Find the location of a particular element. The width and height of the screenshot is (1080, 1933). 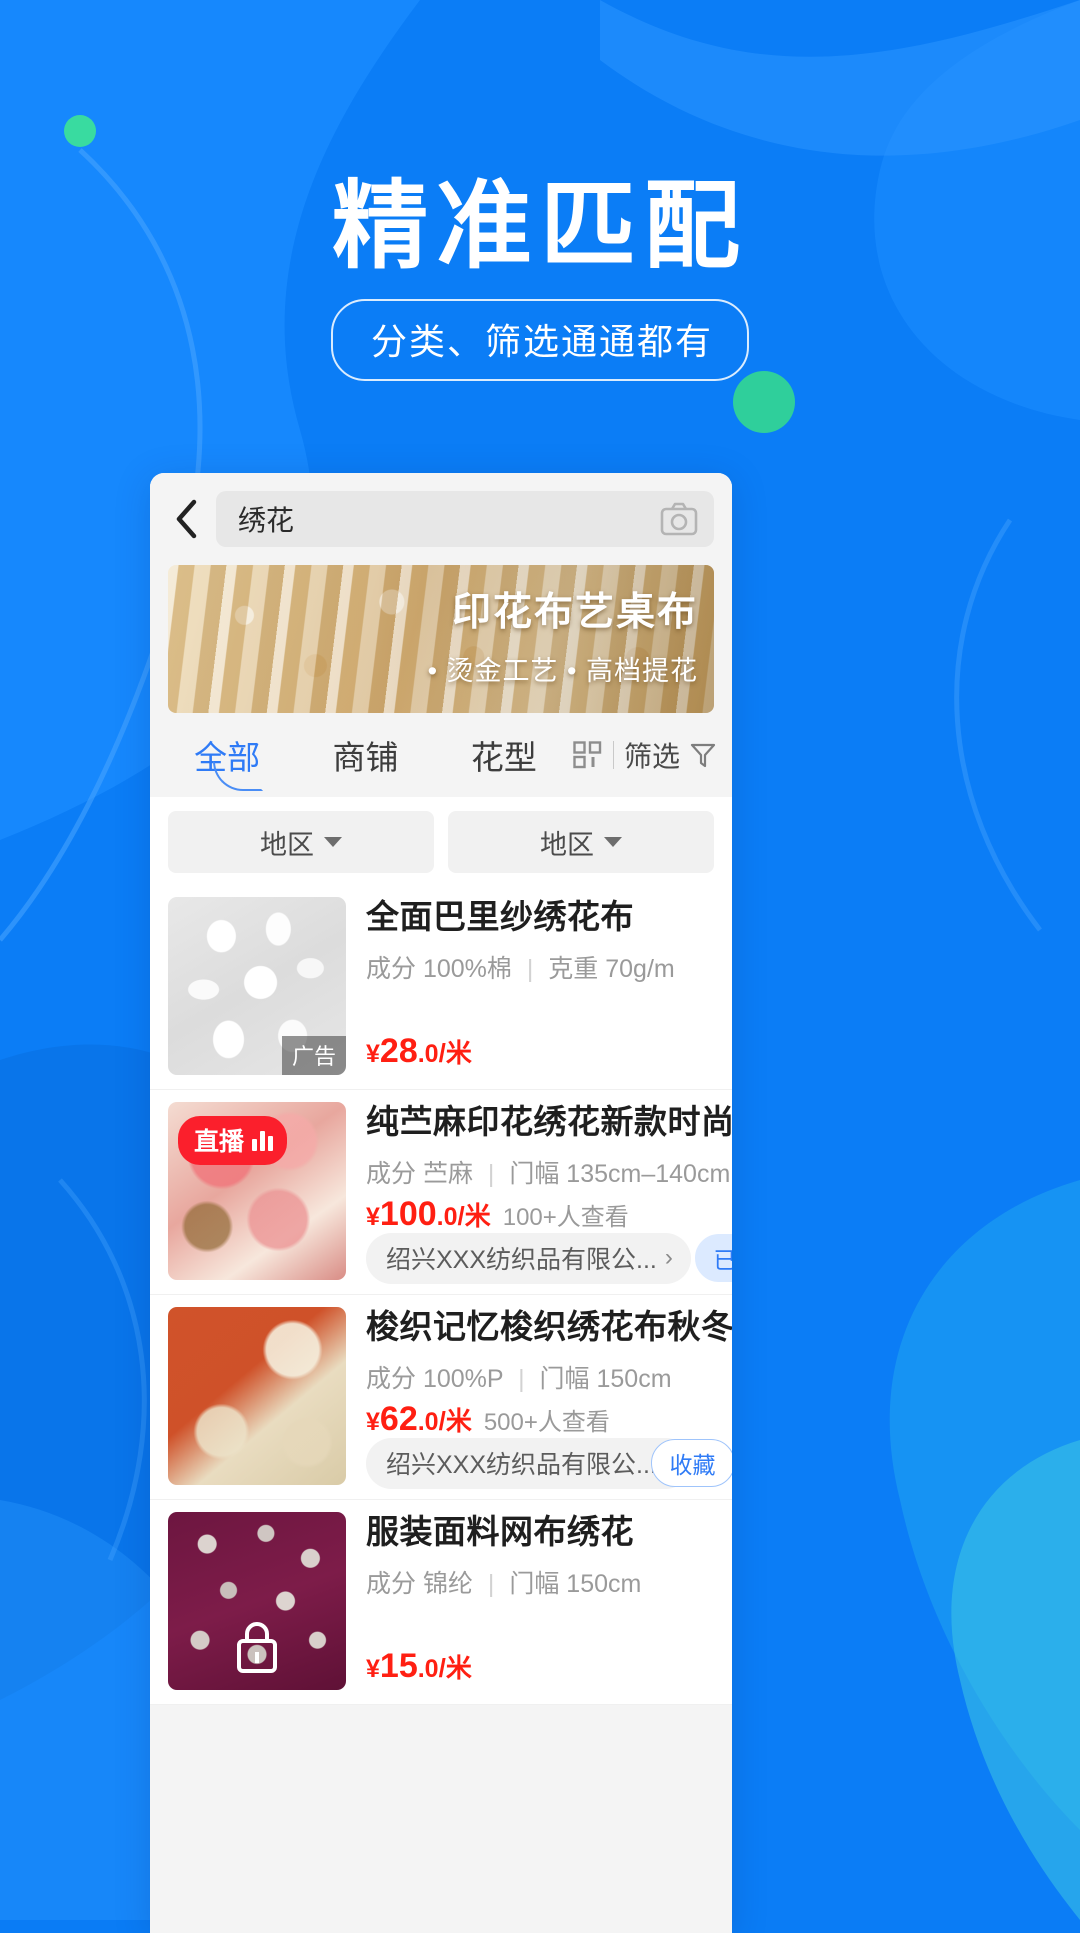

product-spec-left: 成分 100%棉 is located at coordinates (439, 969).